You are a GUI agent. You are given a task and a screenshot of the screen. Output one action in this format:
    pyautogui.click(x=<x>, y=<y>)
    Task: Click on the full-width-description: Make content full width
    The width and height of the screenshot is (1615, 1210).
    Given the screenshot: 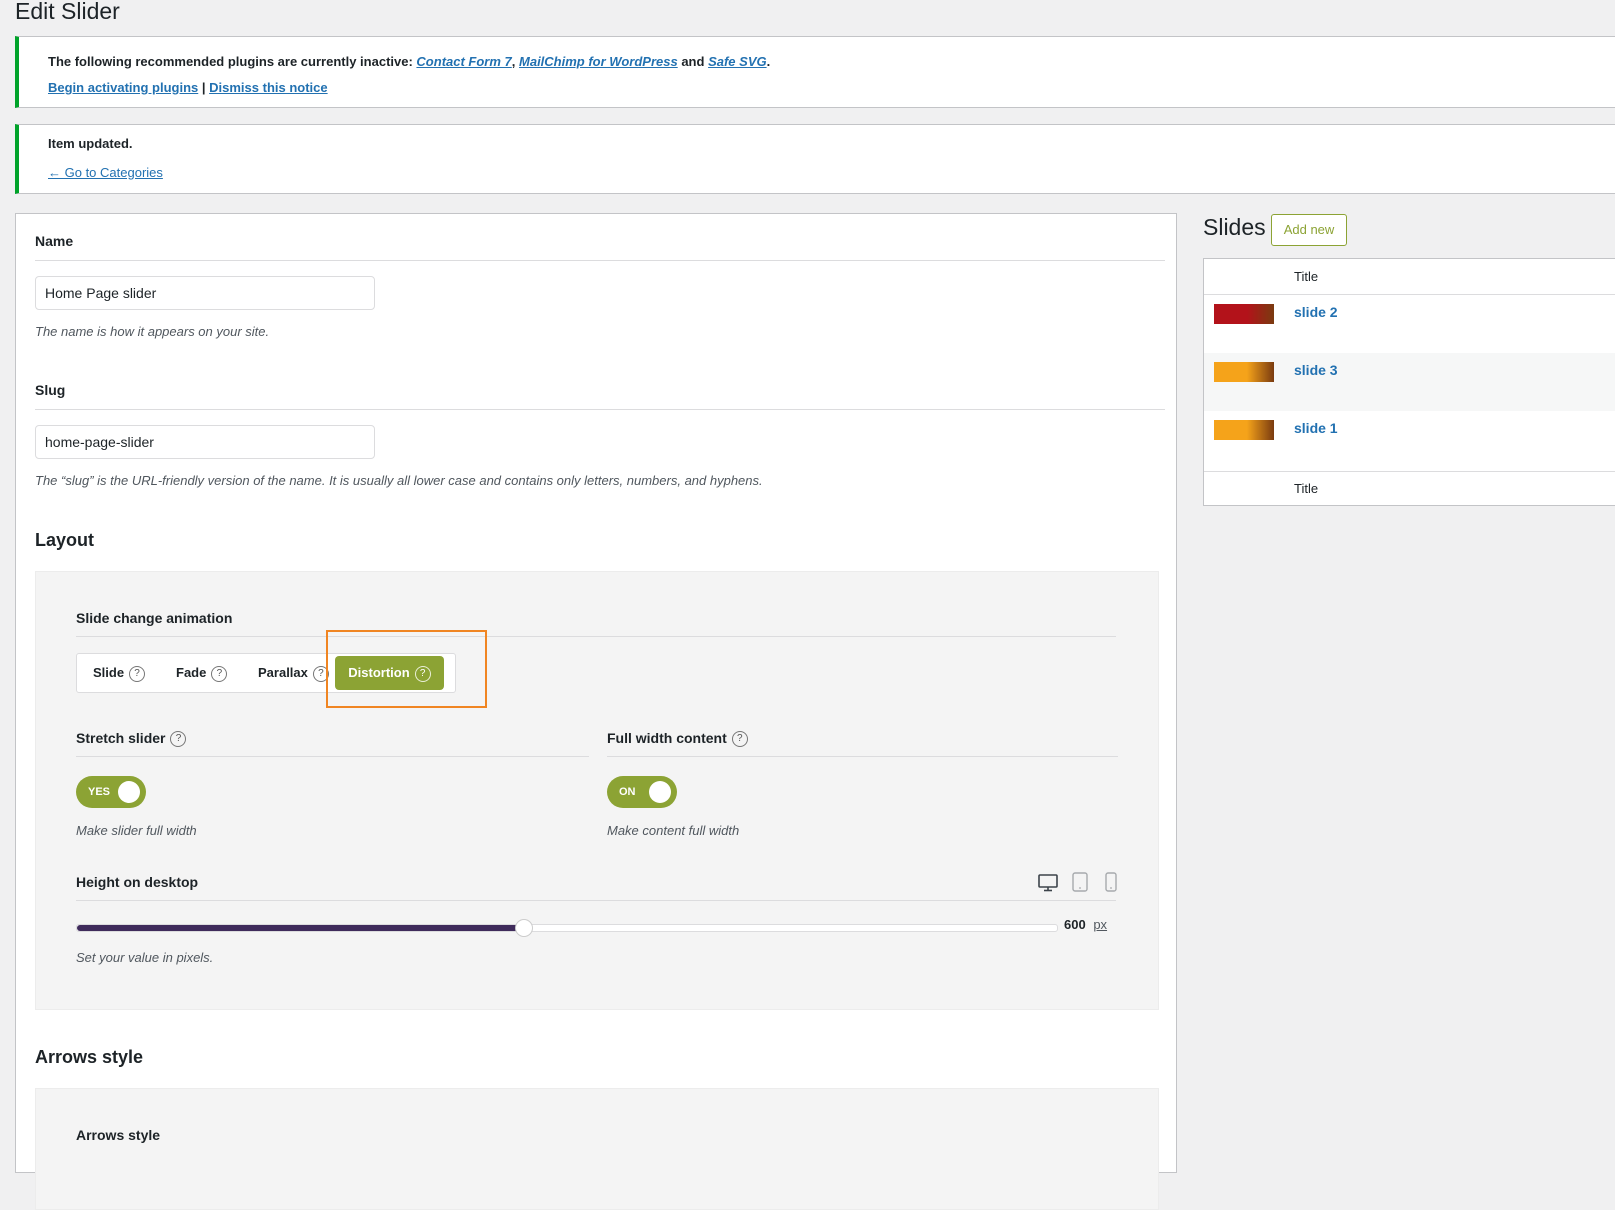 What is the action you would take?
    pyautogui.click(x=673, y=830)
    